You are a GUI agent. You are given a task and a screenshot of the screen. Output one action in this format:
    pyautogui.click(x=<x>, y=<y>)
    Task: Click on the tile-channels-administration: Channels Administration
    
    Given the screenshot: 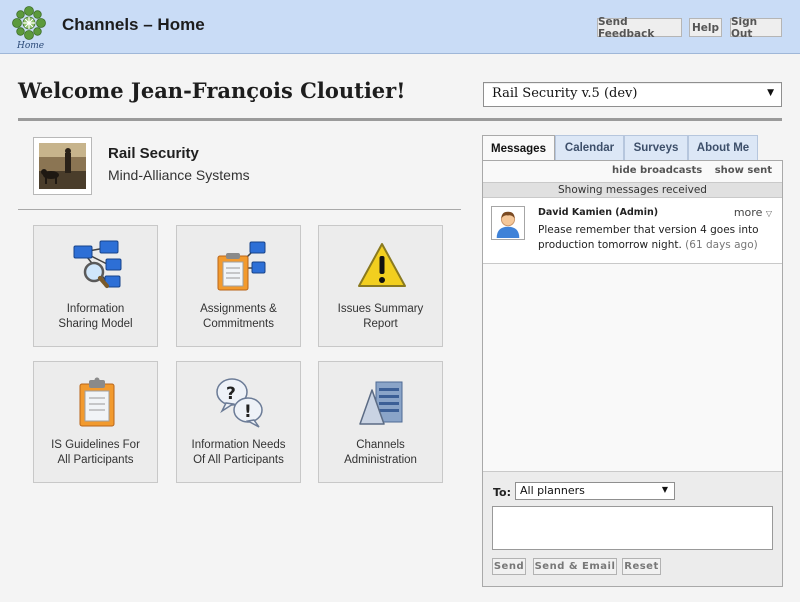 What is the action you would take?
    pyautogui.click(x=380, y=422)
    